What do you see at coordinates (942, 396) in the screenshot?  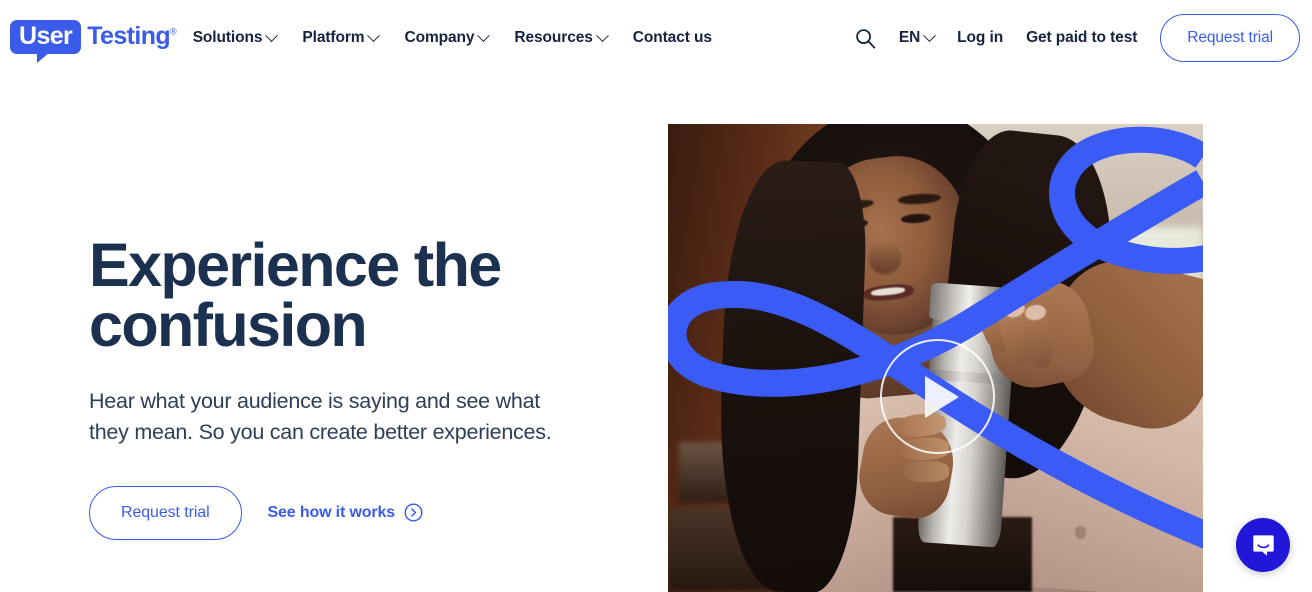 I see `play-icon` at bounding box center [942, 396].